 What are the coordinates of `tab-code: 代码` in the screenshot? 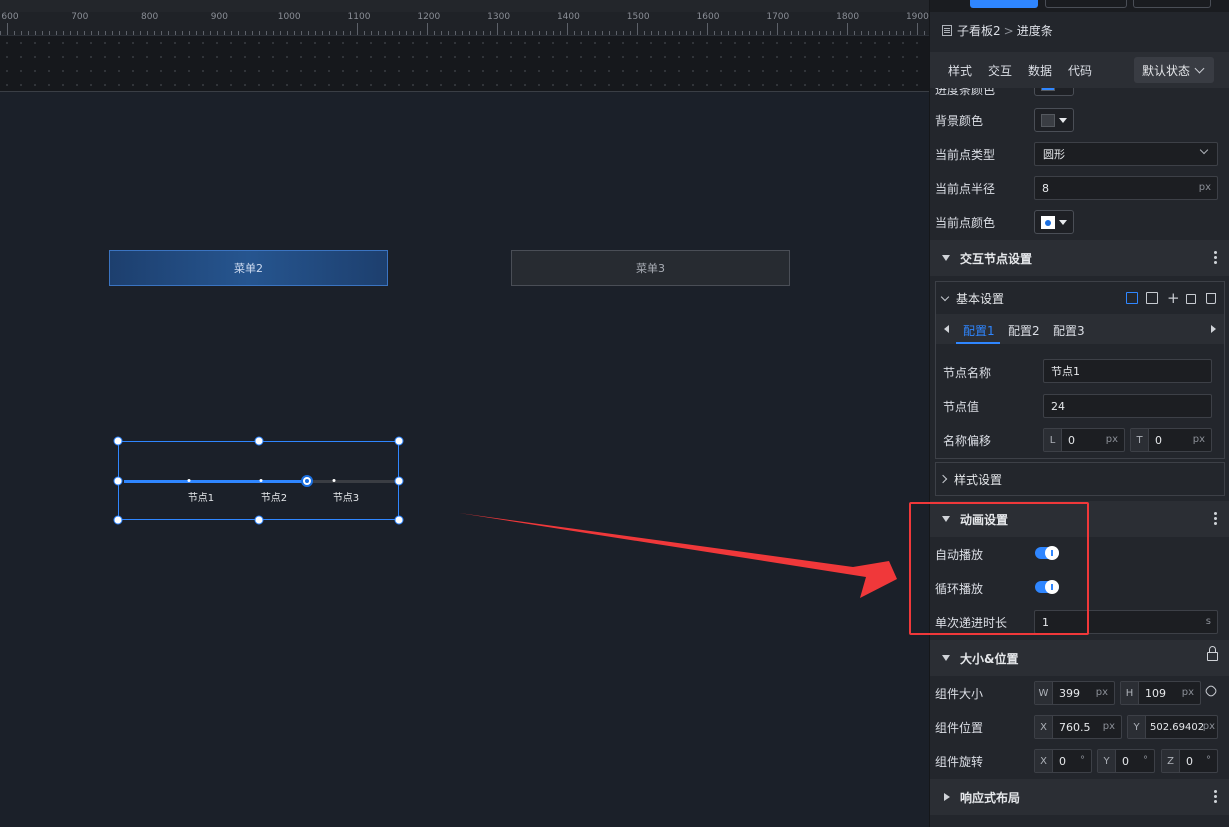 It's located at (1080, 70).